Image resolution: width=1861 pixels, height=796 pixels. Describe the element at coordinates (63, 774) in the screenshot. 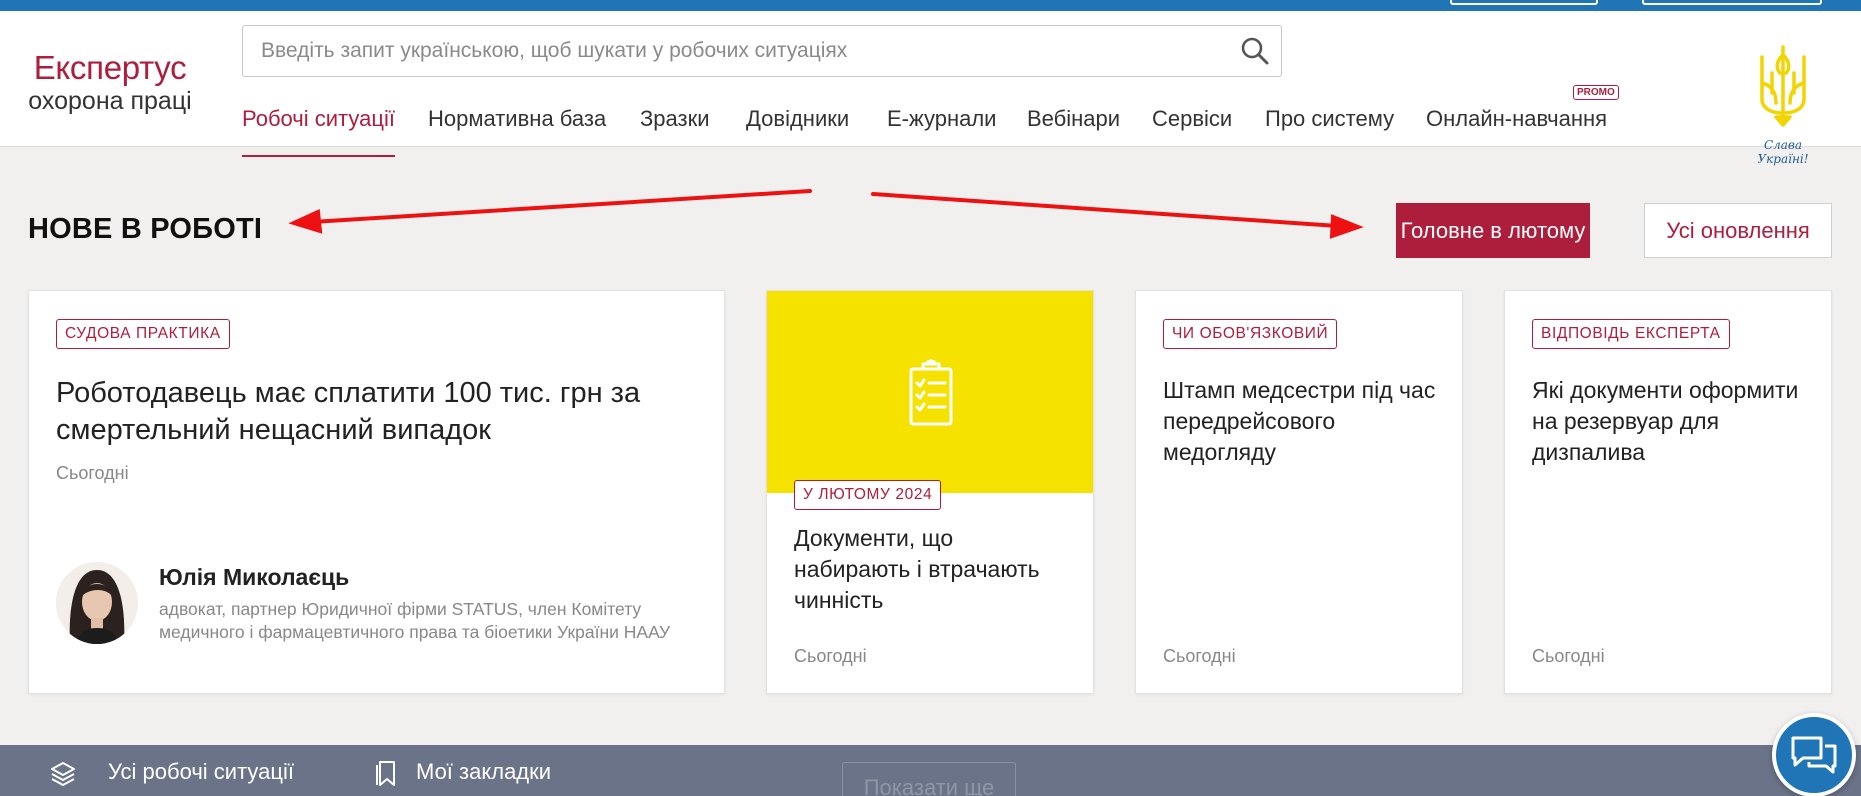

I see `layers-icon` at that location.